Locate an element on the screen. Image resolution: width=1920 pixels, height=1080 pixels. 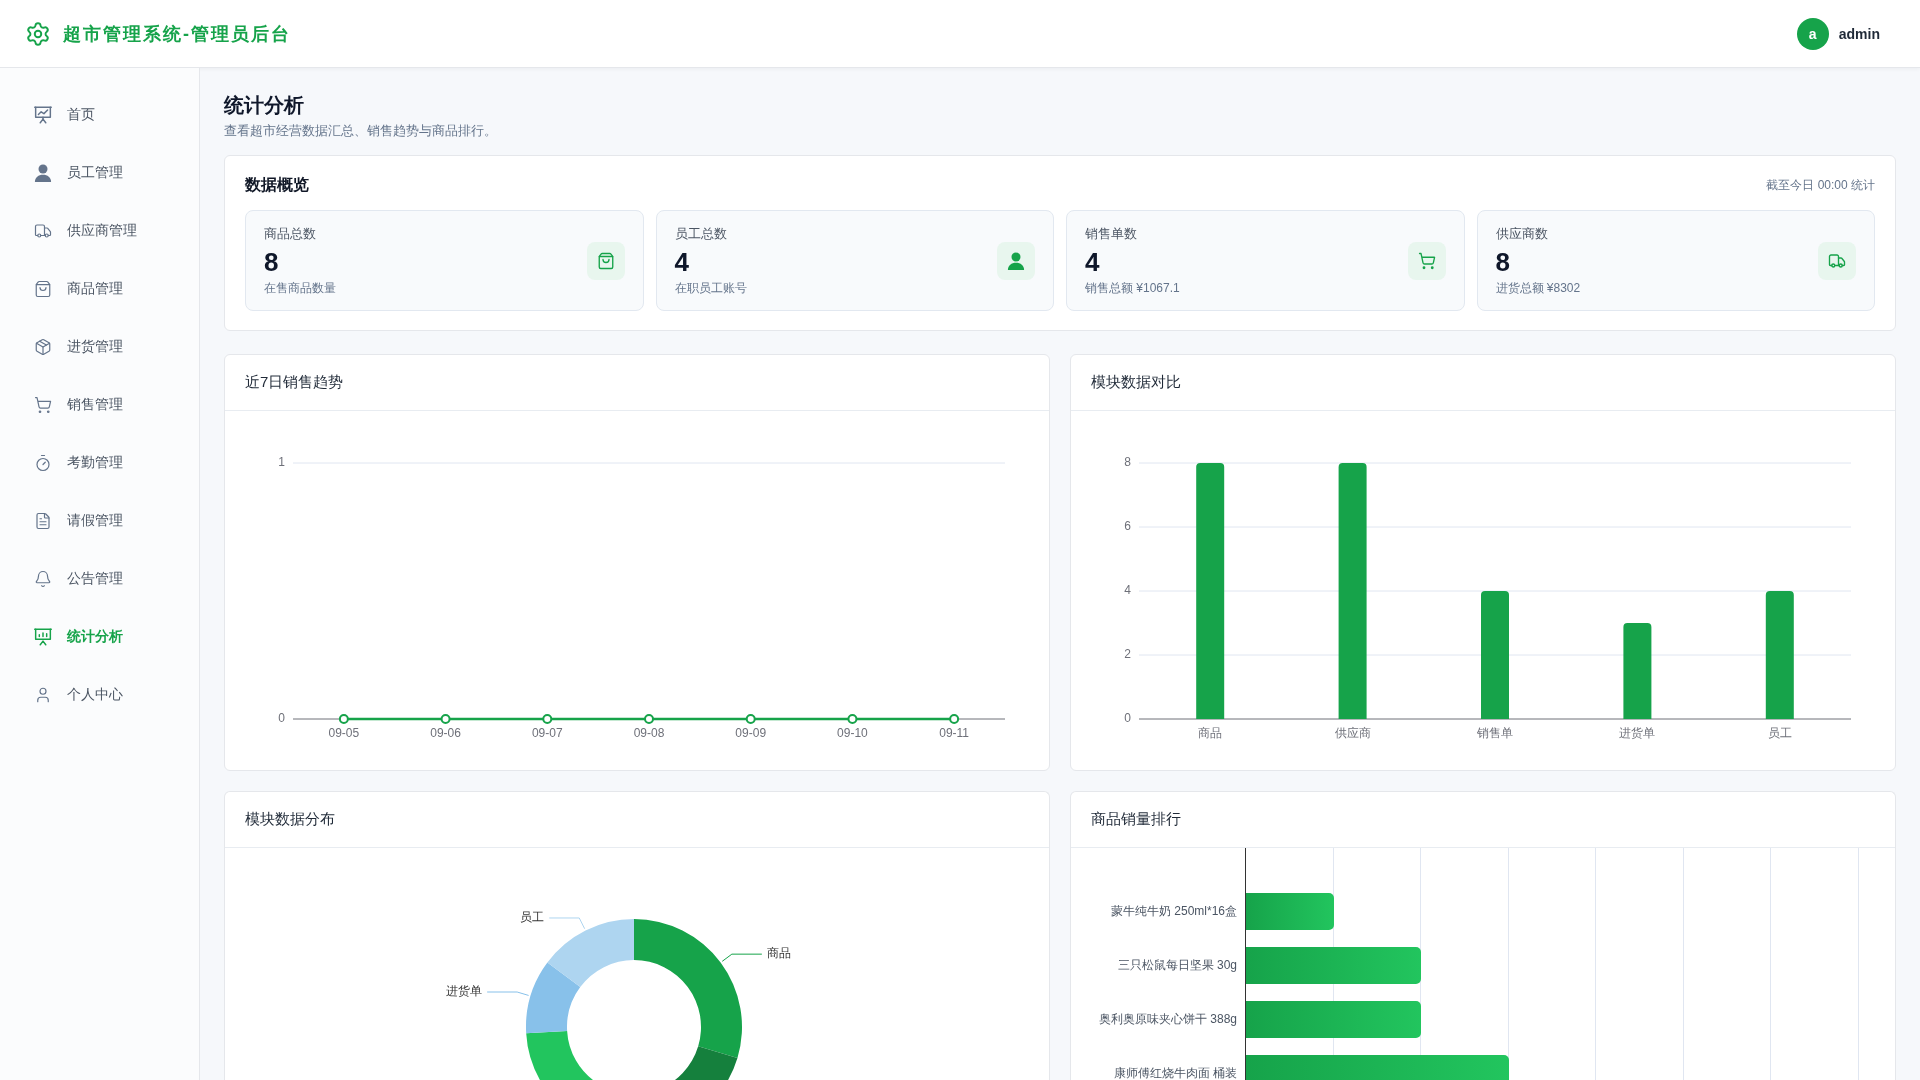
stat-label: 员工总数 is located at coordinates (701, 234).